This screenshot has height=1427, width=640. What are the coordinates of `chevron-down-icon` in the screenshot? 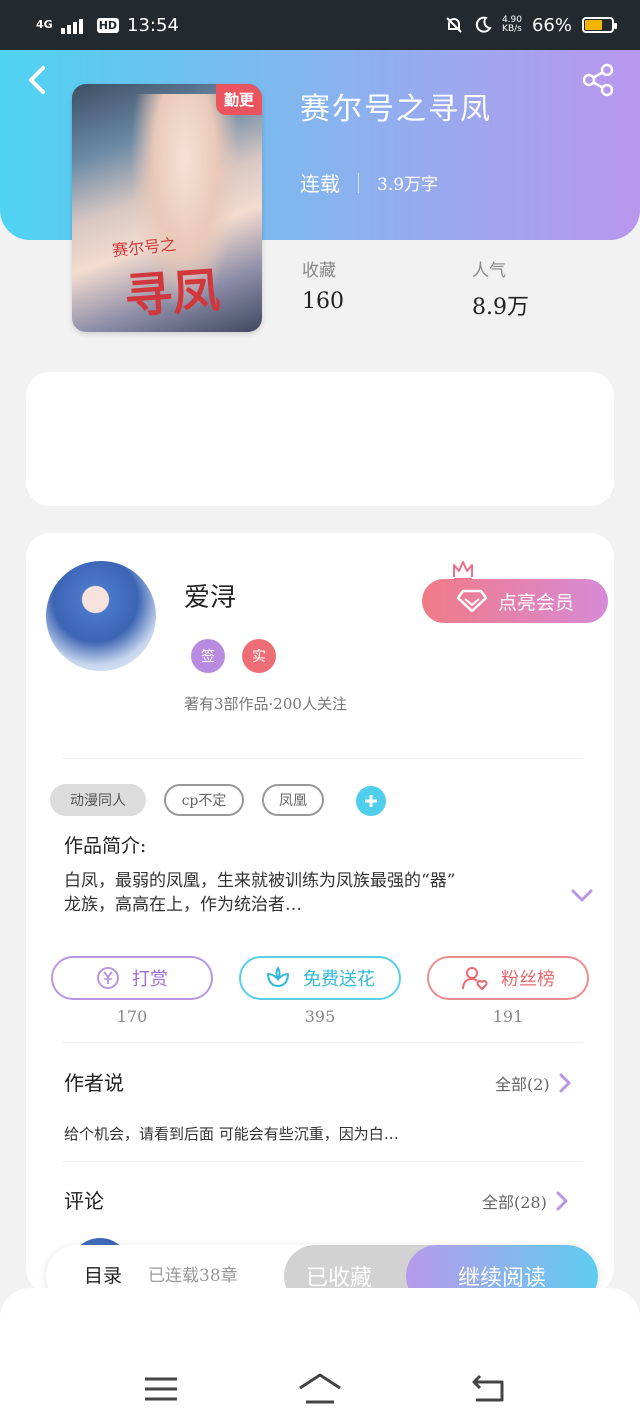 It's located at (582, 895).